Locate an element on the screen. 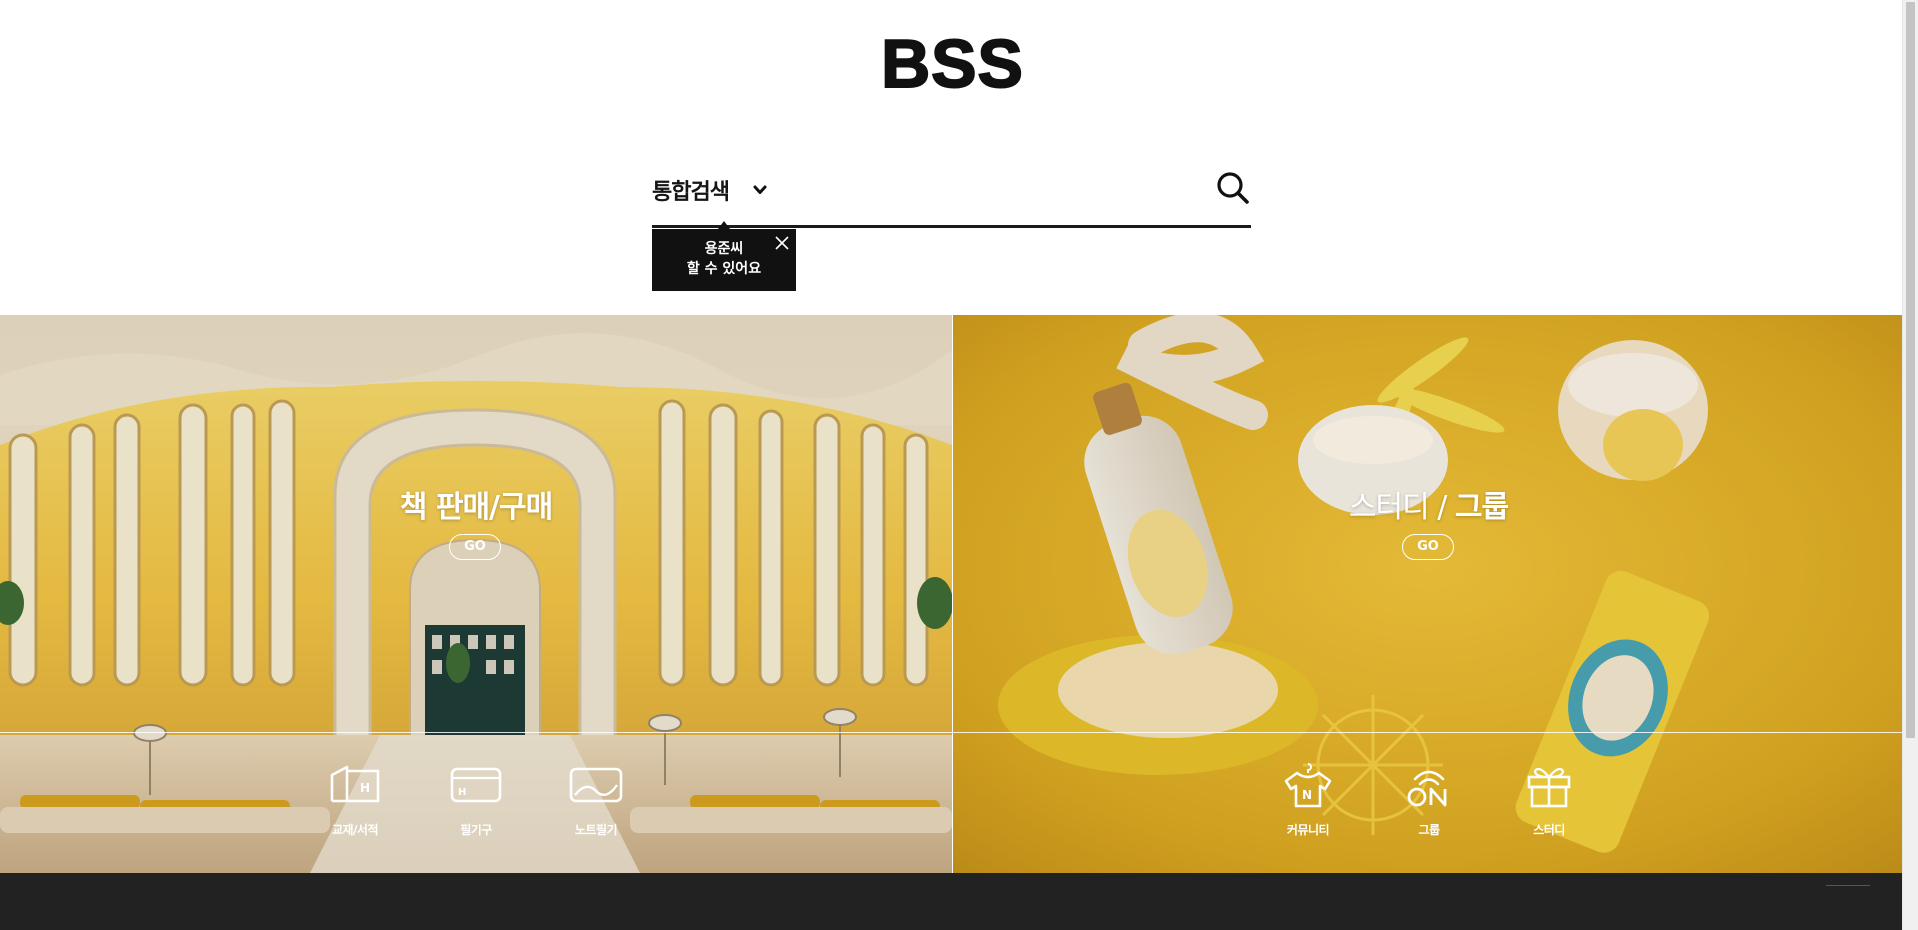 The width and height of the screenshot is (1918, 930). study-group-title-light: 스터디 / is located at coordinates (1401, 507).